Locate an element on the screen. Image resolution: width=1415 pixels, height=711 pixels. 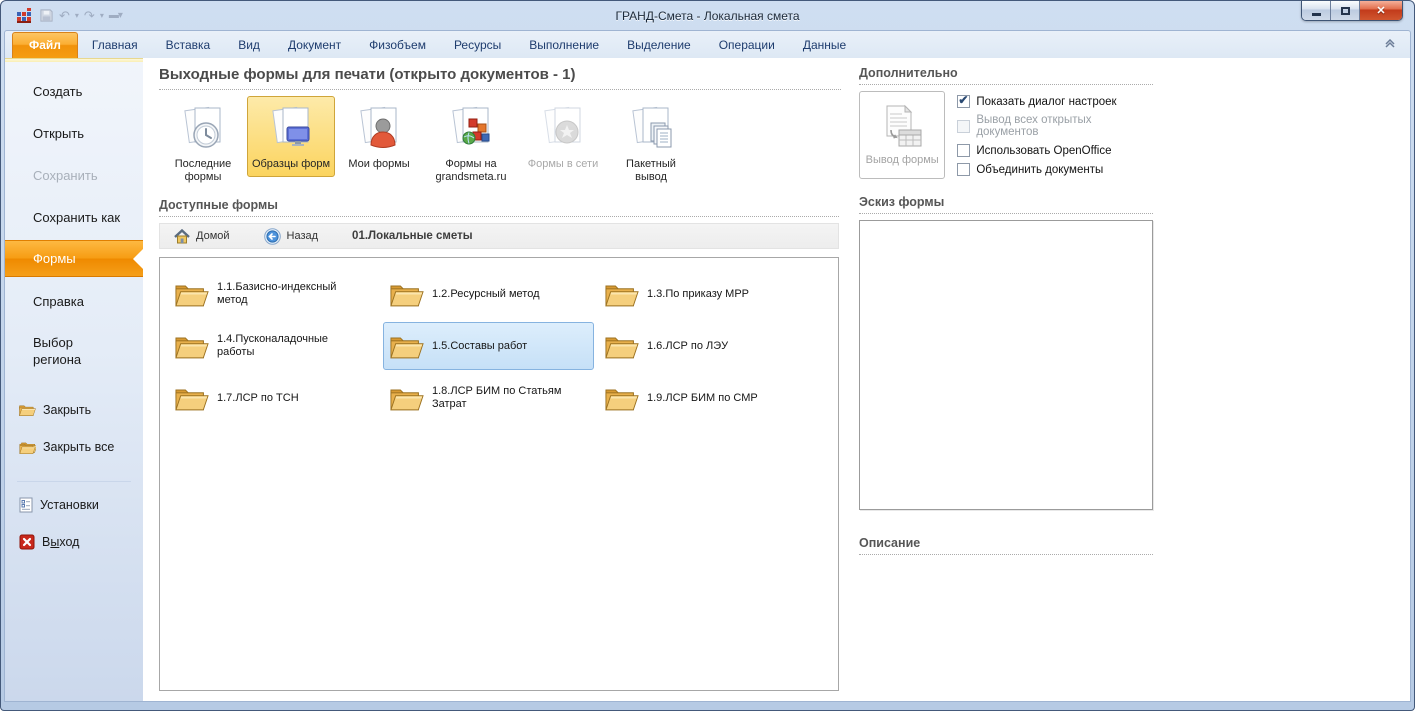
my-forms-icon is located at coordinates (379, 129).